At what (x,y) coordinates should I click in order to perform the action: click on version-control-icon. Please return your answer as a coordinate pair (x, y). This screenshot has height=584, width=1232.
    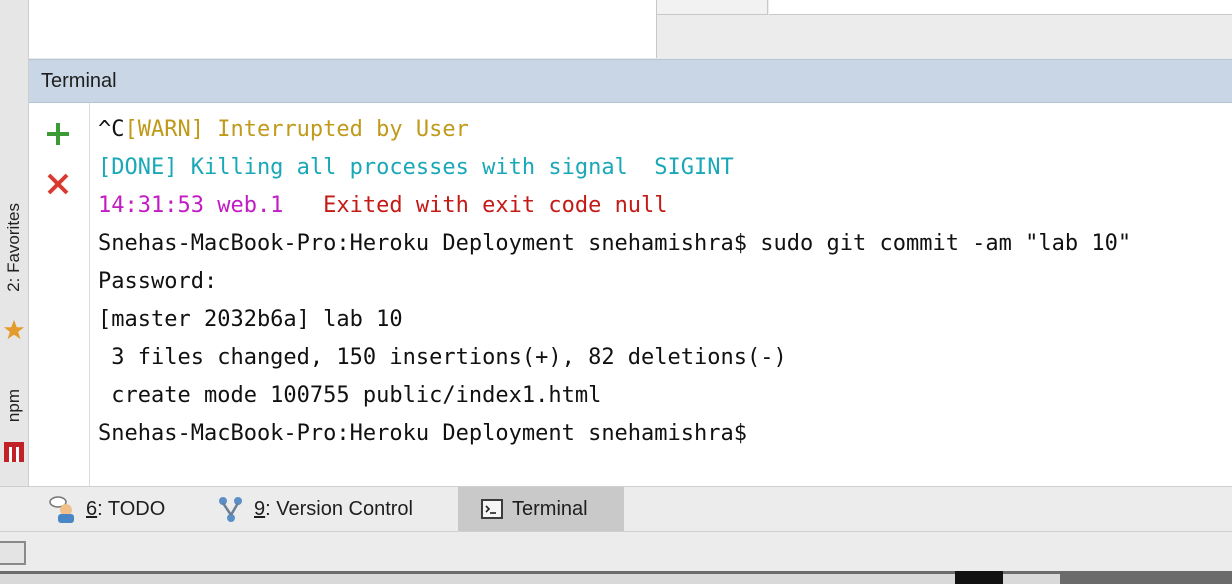
    Looking at the image, I should click on (230, 509).